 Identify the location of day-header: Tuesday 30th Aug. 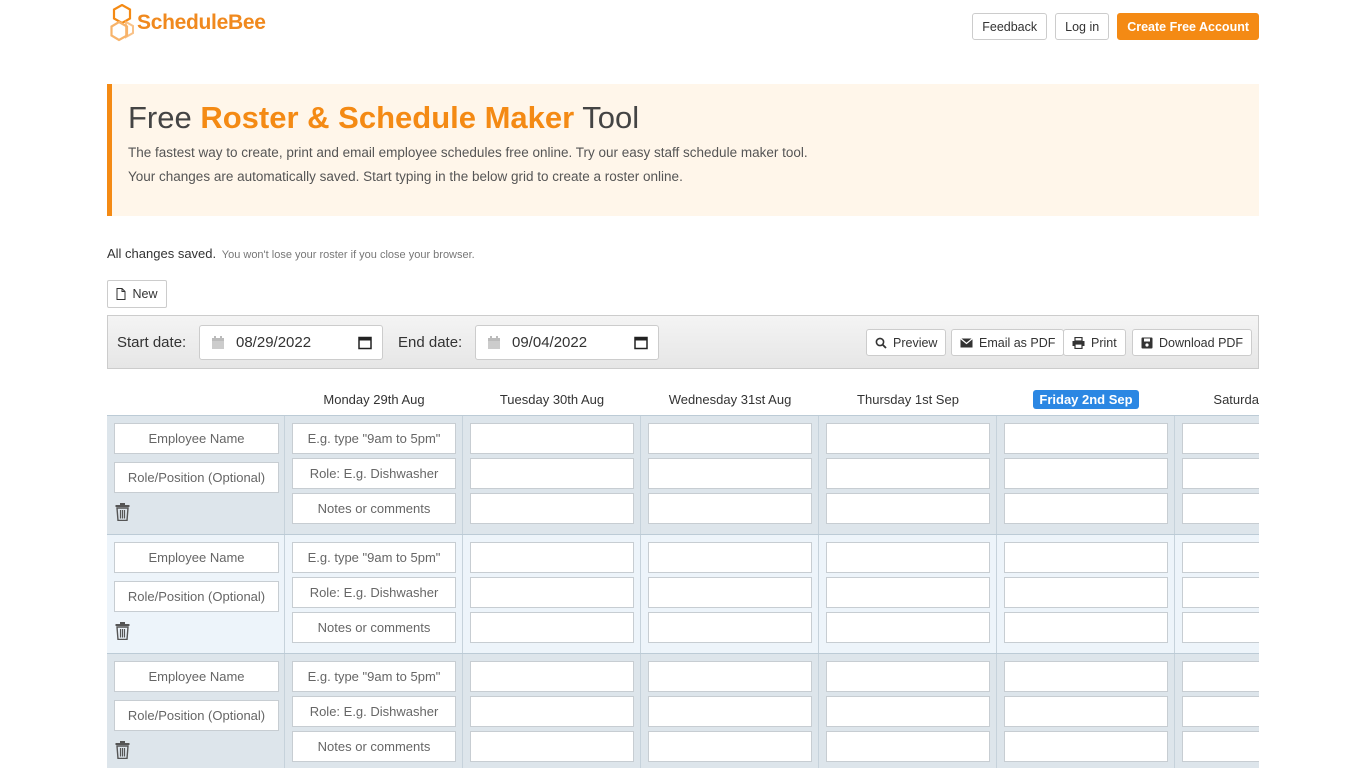
(552, 399).